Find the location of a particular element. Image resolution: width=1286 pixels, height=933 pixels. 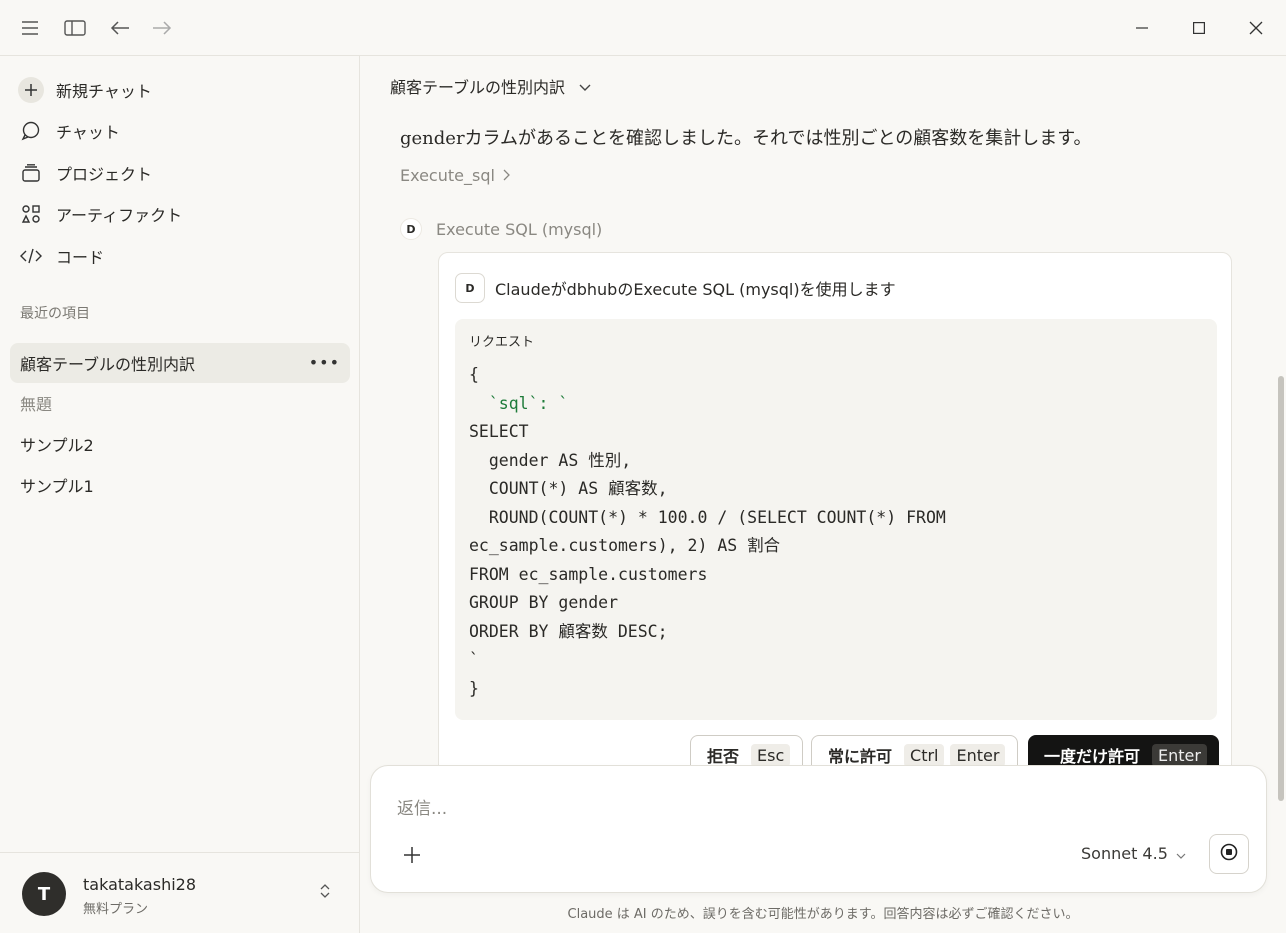

user-menu: T takatakashi28 無料プラン is located at coordinates (179, 892).